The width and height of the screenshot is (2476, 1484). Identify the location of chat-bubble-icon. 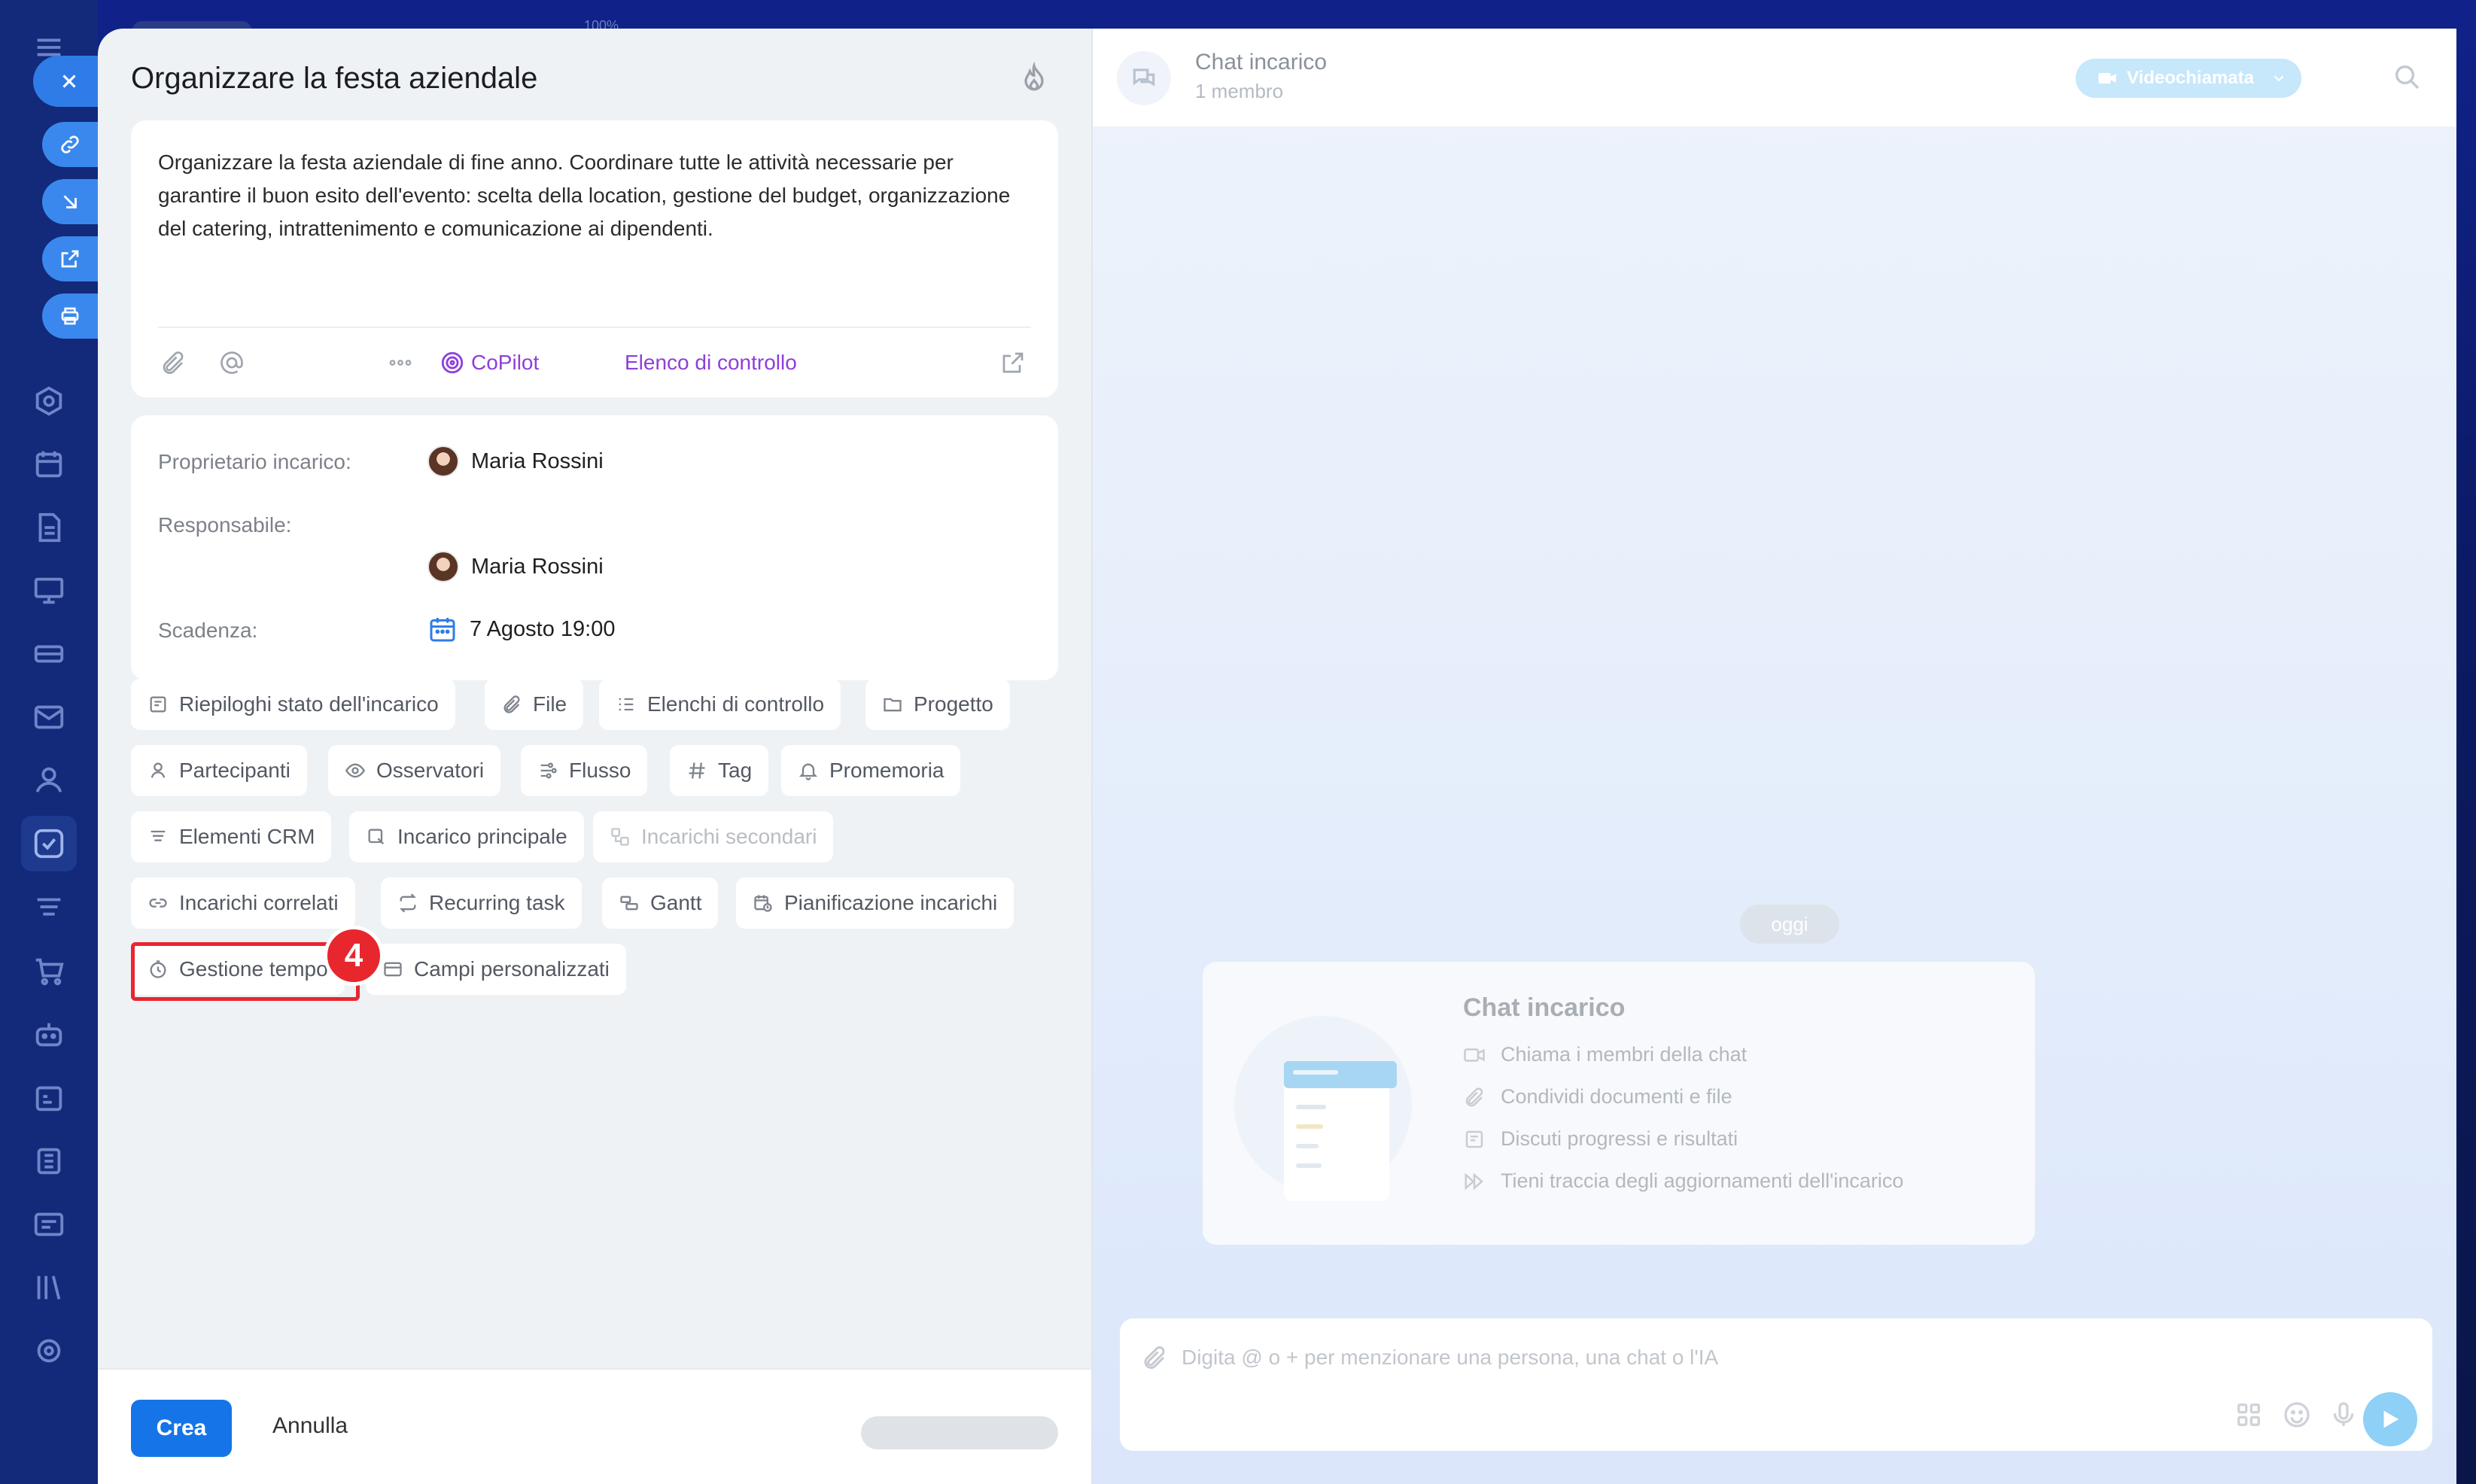
(1474, 1139).